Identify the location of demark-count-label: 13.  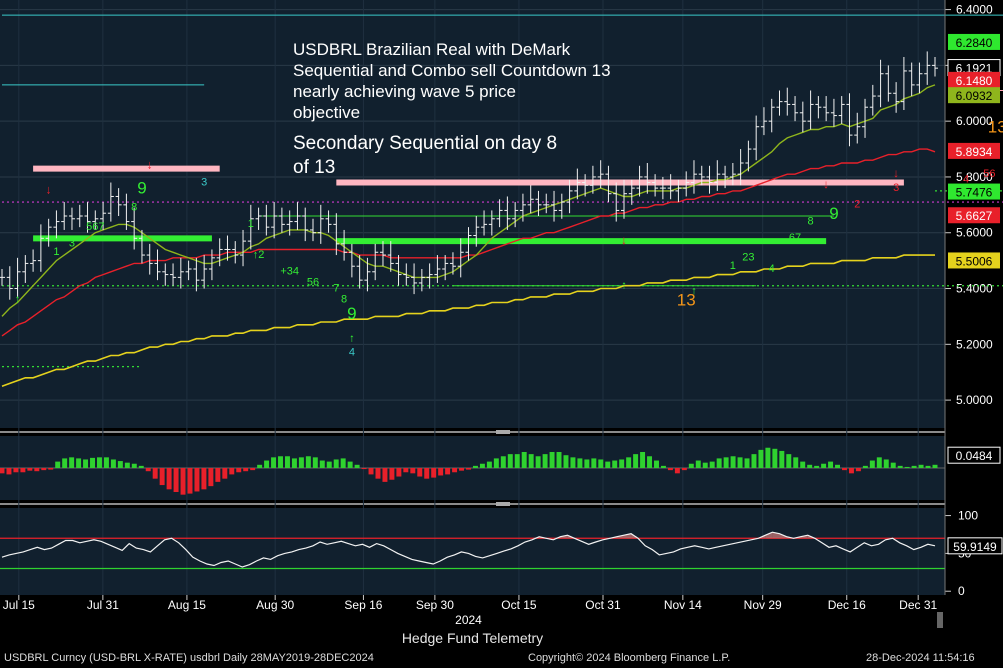
(995, 126).